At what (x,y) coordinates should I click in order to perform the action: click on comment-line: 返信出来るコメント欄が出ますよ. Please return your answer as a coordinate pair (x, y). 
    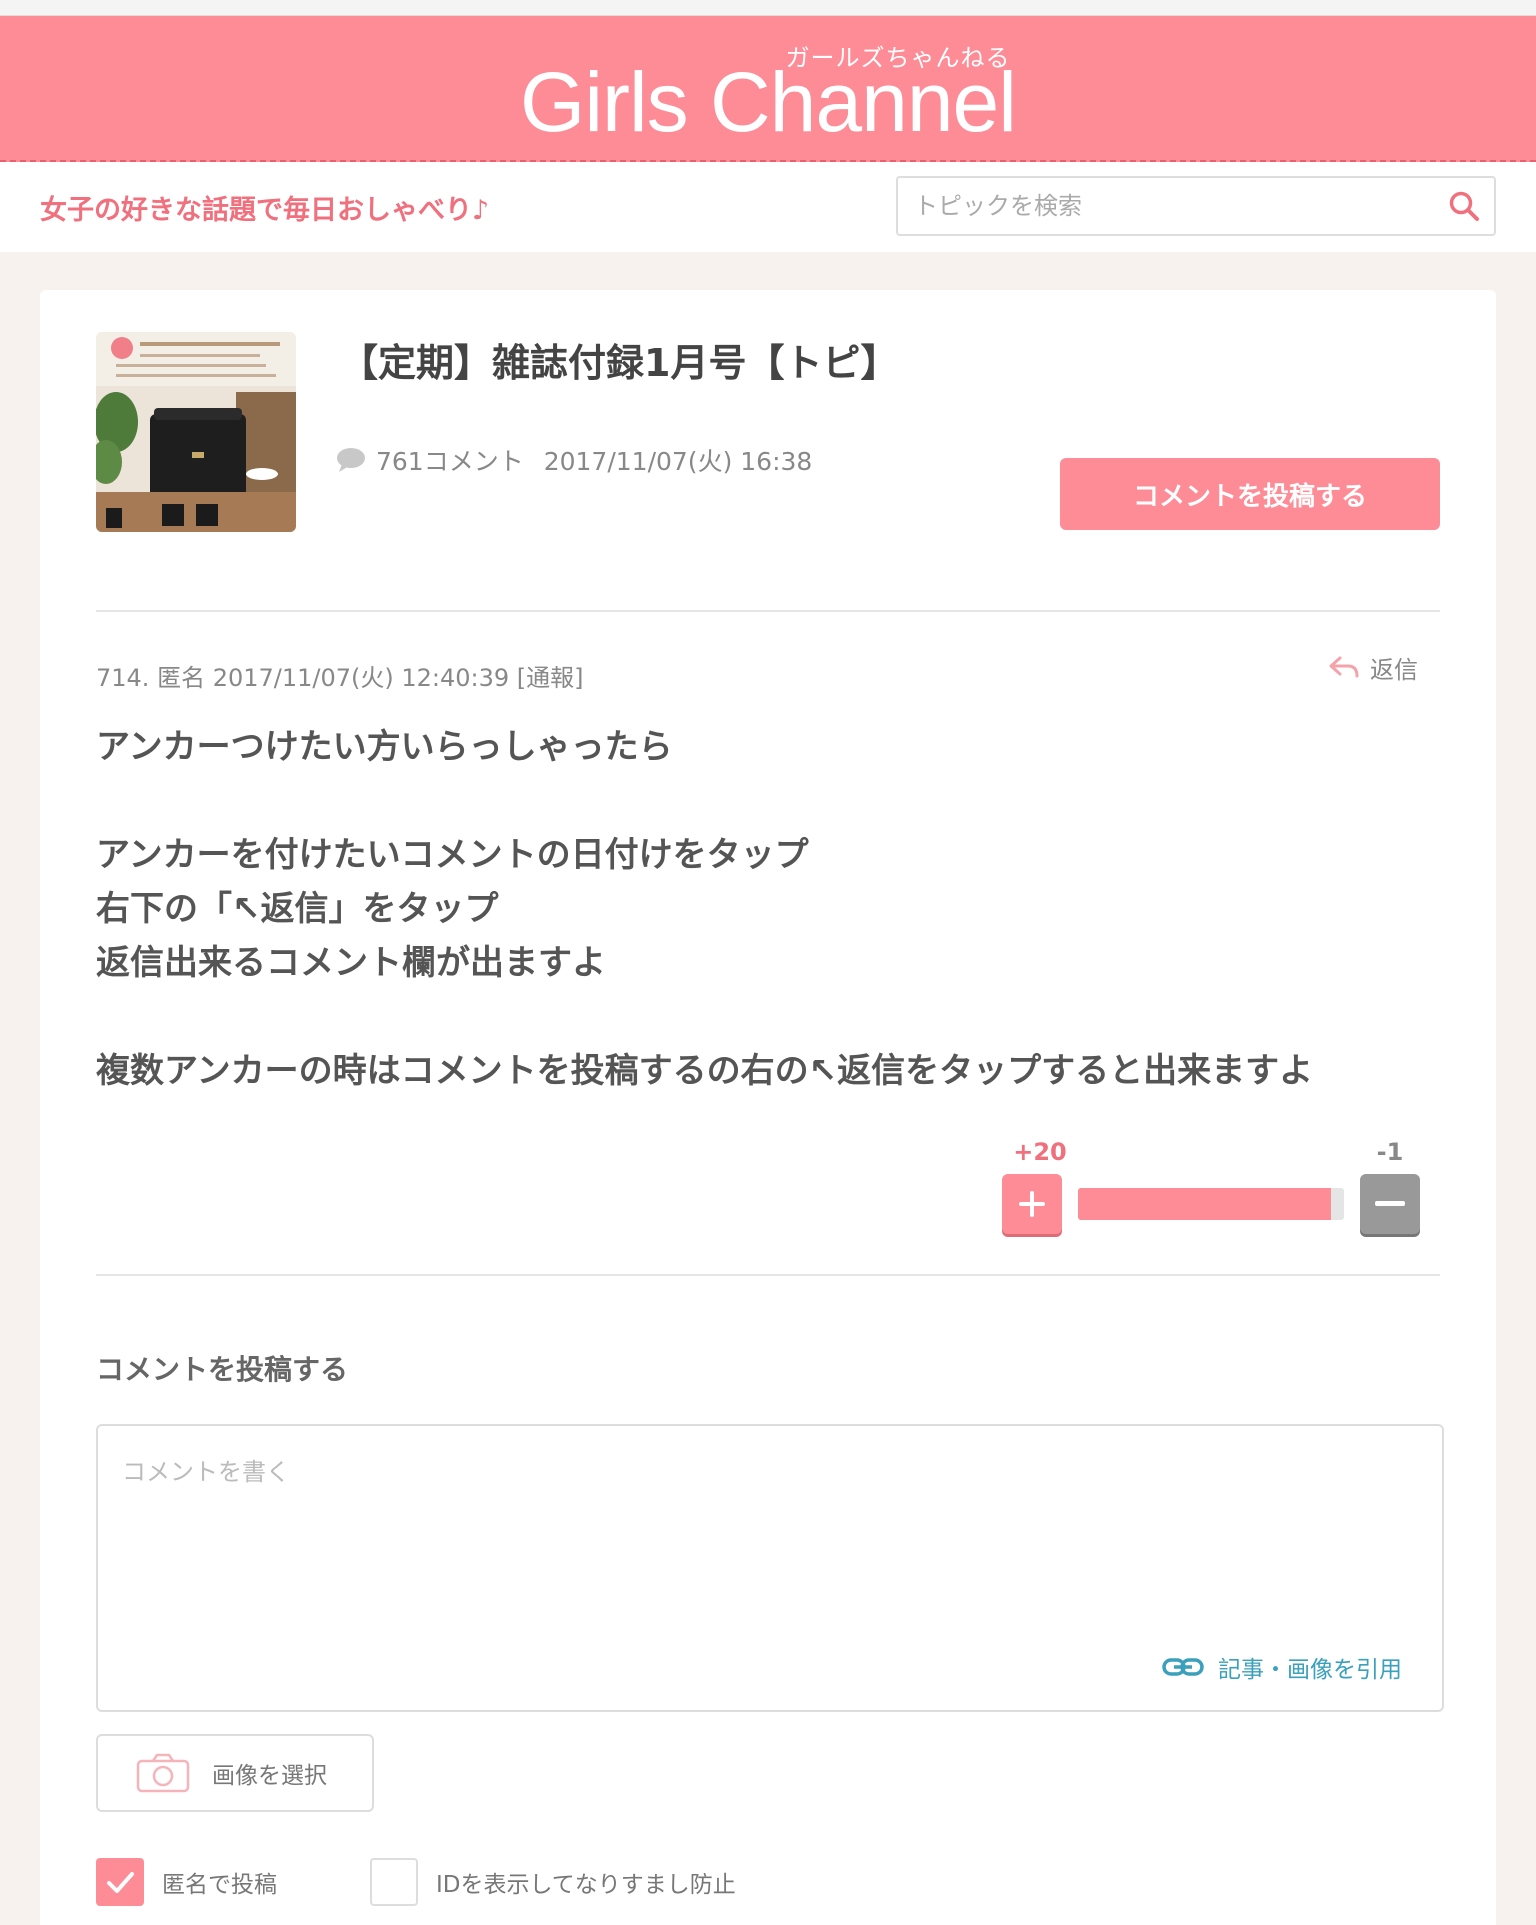
    Looking at the image, I should click on (351, 963).